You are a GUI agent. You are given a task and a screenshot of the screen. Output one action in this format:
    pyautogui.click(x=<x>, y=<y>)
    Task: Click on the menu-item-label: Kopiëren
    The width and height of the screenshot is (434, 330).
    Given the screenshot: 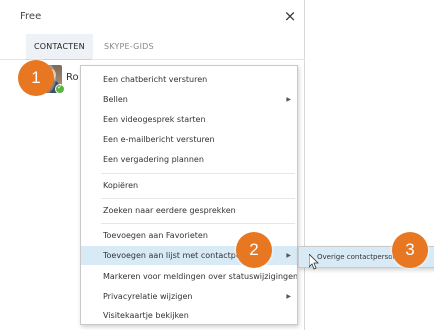 What is the action you would take?
    pyautogui.click(x=121, y=185)
    